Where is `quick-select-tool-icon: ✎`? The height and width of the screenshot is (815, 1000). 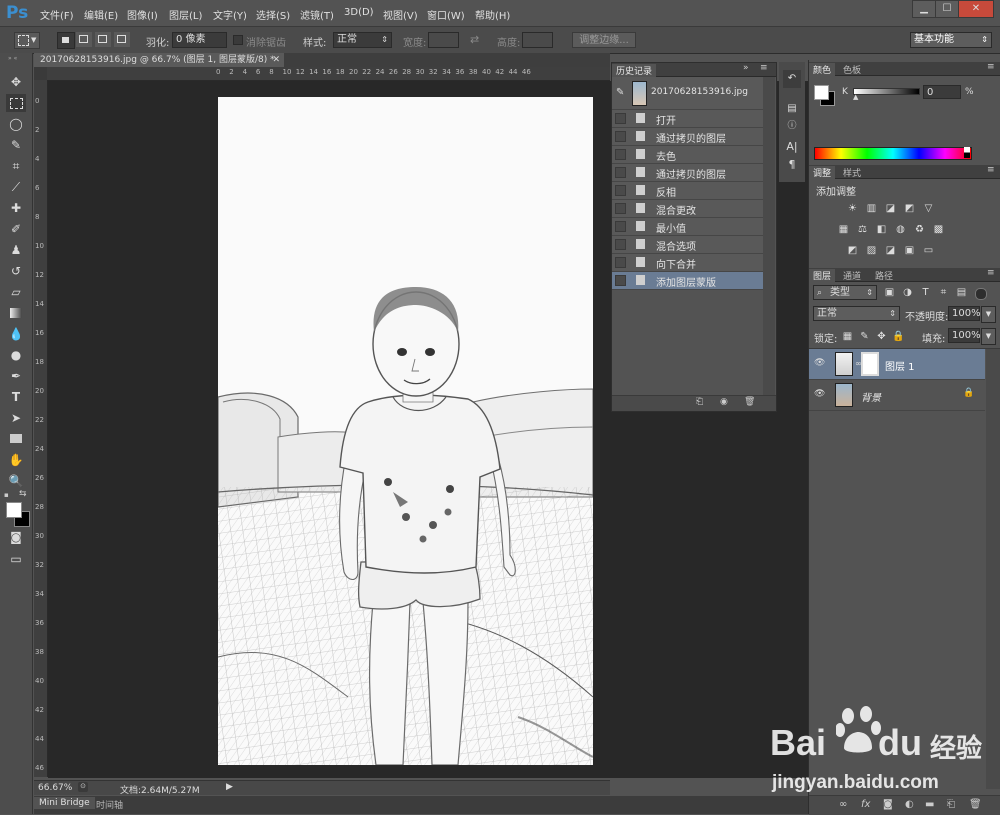
quick-select-tool-icon: ✎ is located at coordinates (16, 145).